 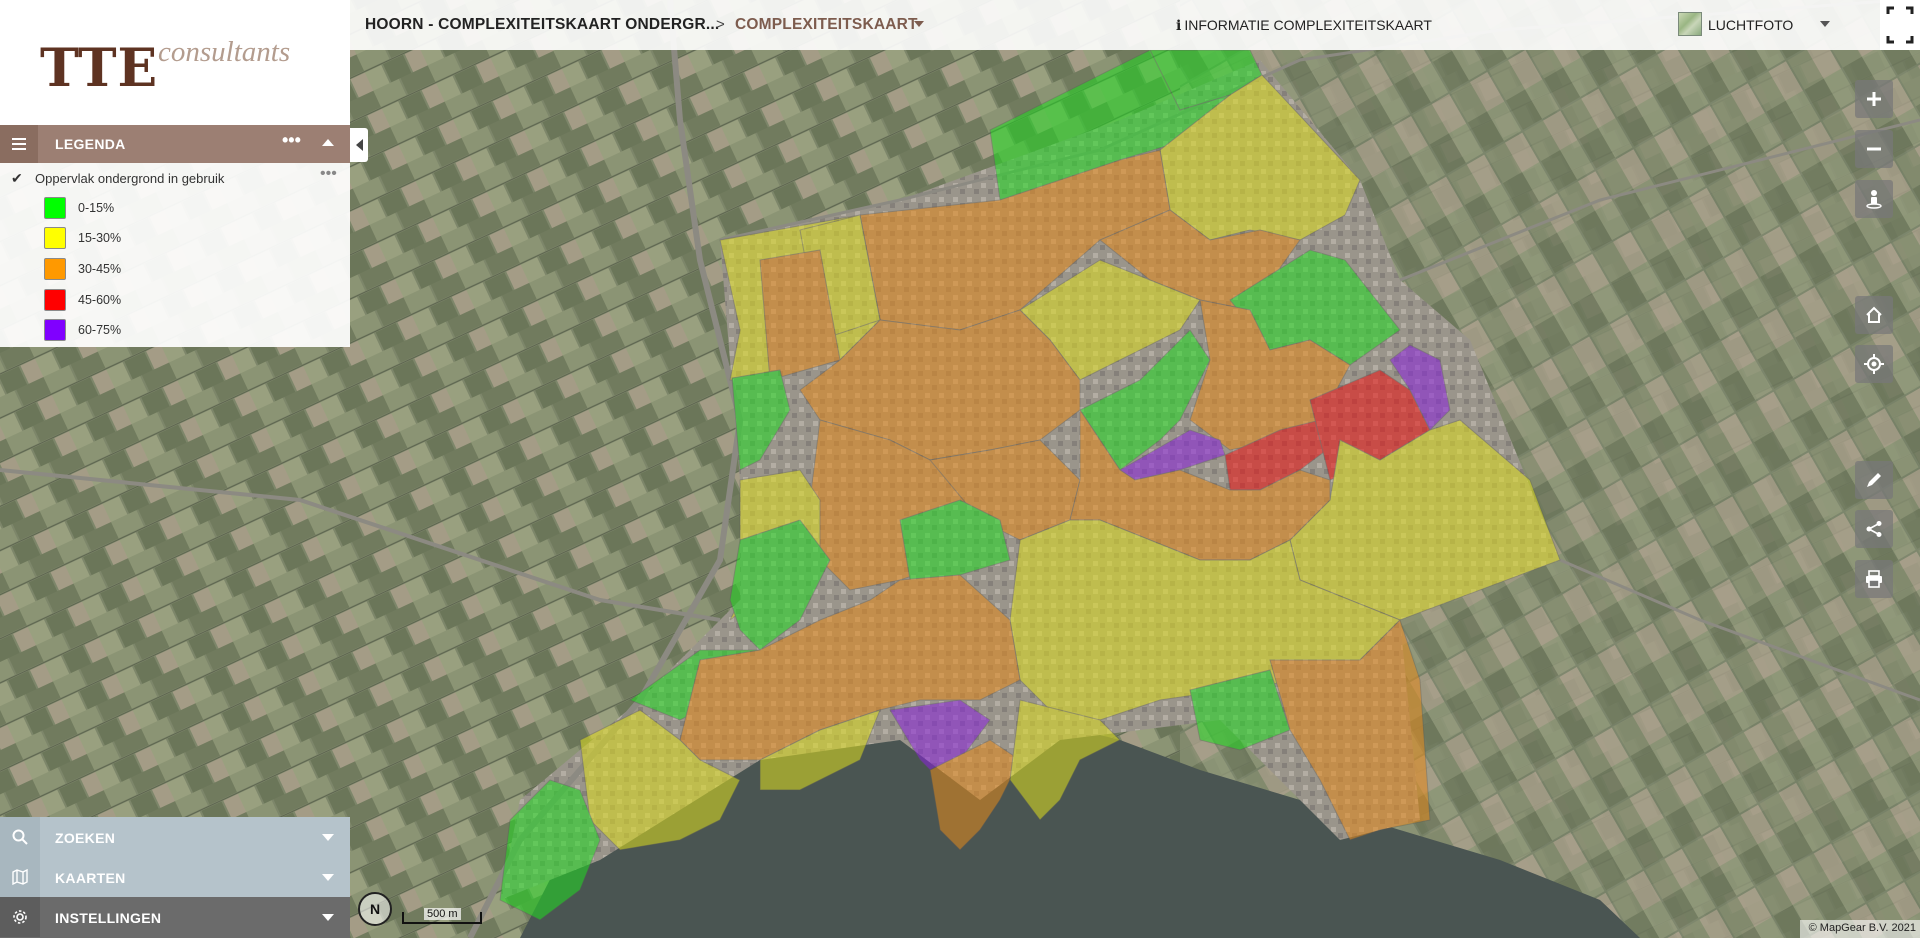 I want to click on menu-icon, so click(x=19, y=144).